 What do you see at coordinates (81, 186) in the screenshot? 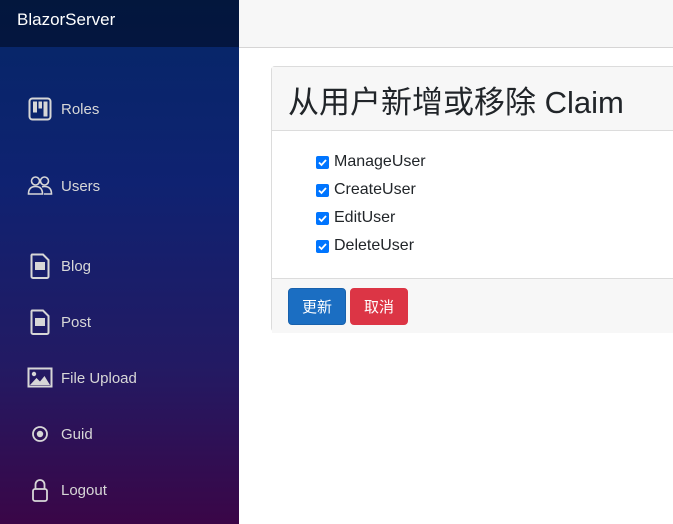
I see `nav-item-label: Users` at bounding box center [81, 186].